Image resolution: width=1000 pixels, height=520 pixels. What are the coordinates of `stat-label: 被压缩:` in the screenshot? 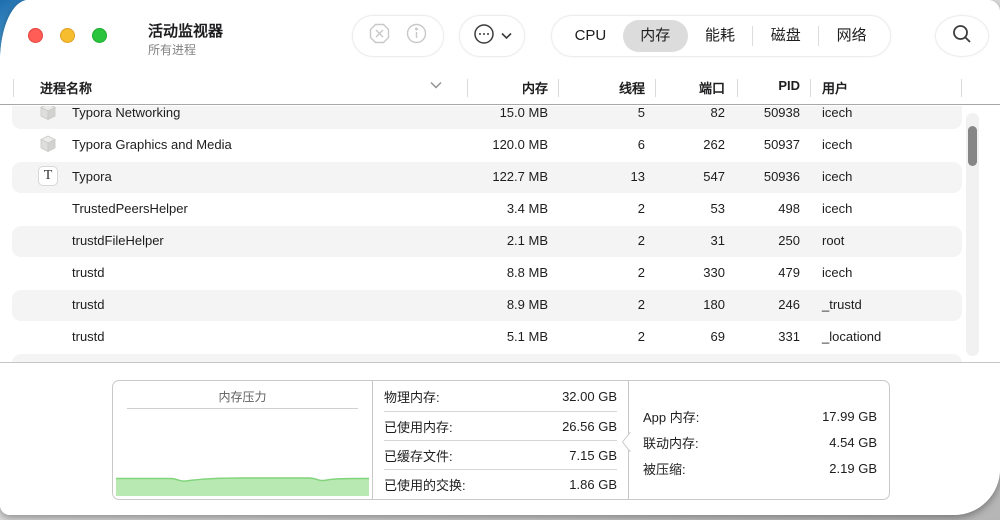 It's located at (664, 469).